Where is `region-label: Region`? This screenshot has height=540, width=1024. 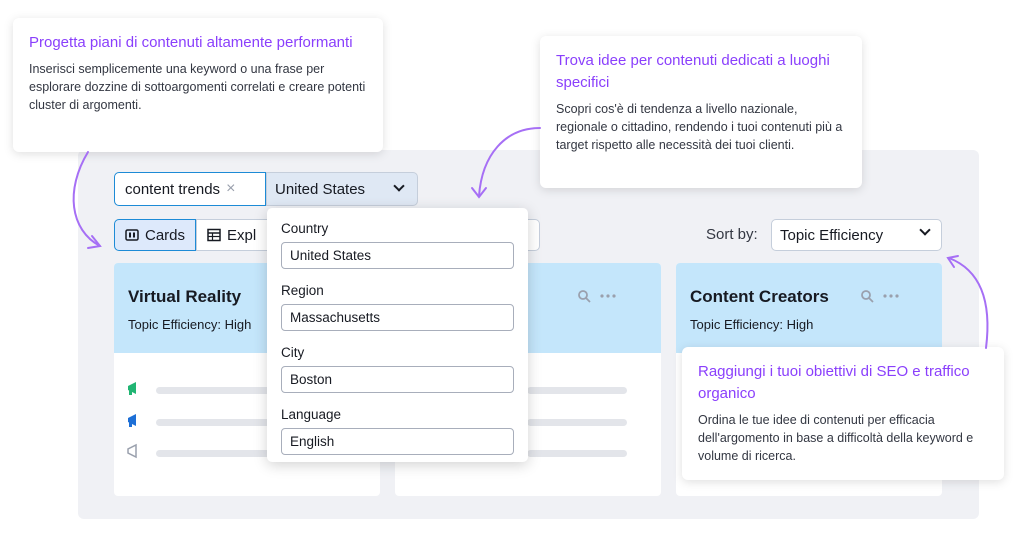
region-label: Region is located at coordinates (302, 290).